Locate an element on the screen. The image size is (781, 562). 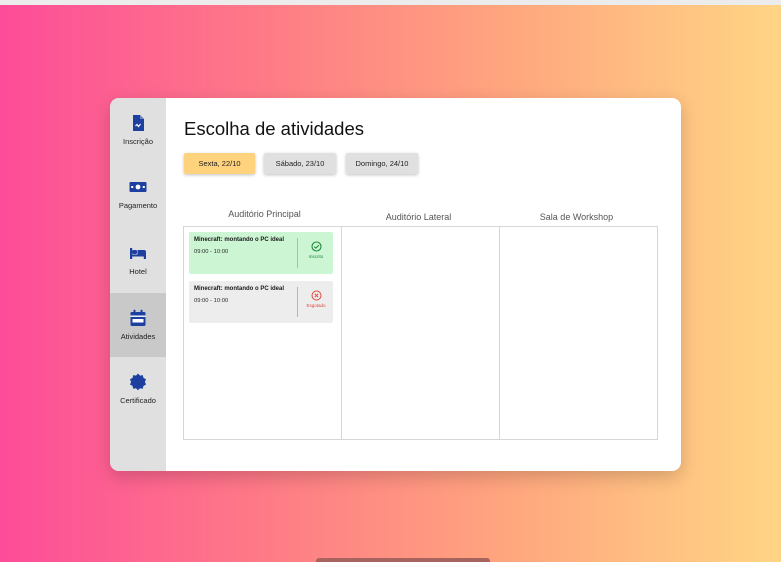
status-label: Esgotado is located at coordinates (316, 305).